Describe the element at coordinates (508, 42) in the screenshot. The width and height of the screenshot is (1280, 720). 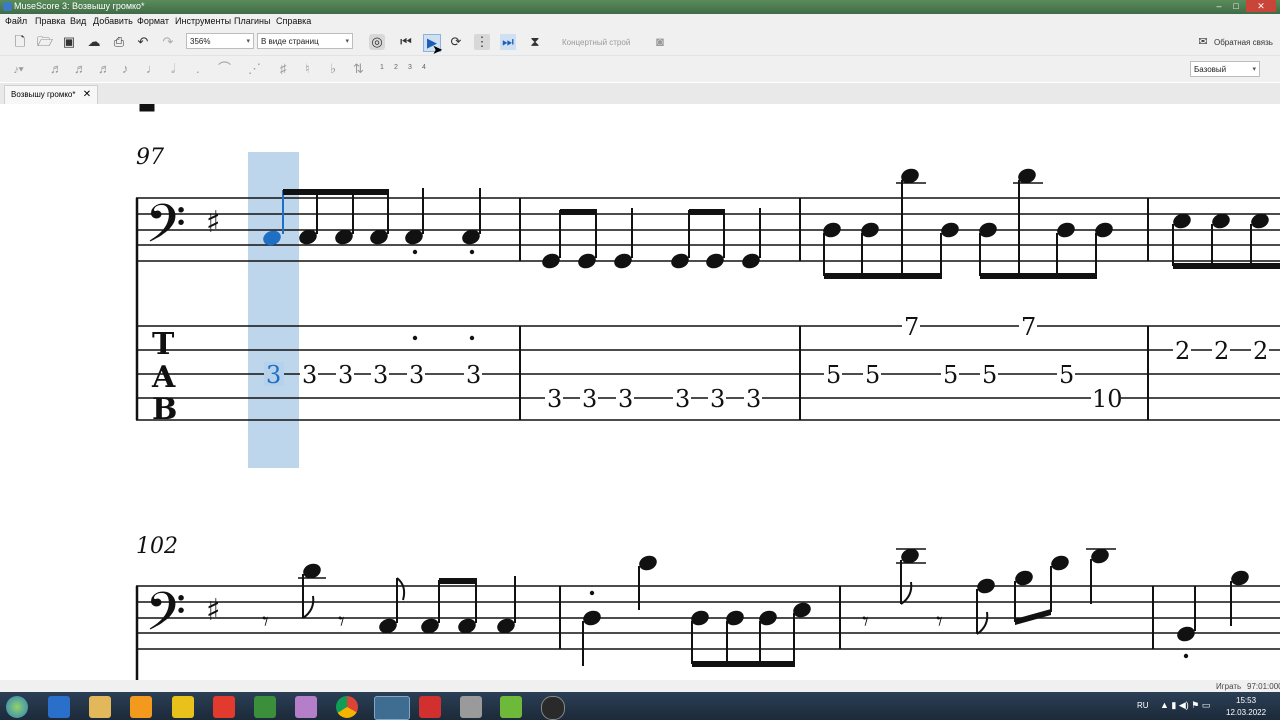
I see `play-repeats-icon: ⏭` at that location.